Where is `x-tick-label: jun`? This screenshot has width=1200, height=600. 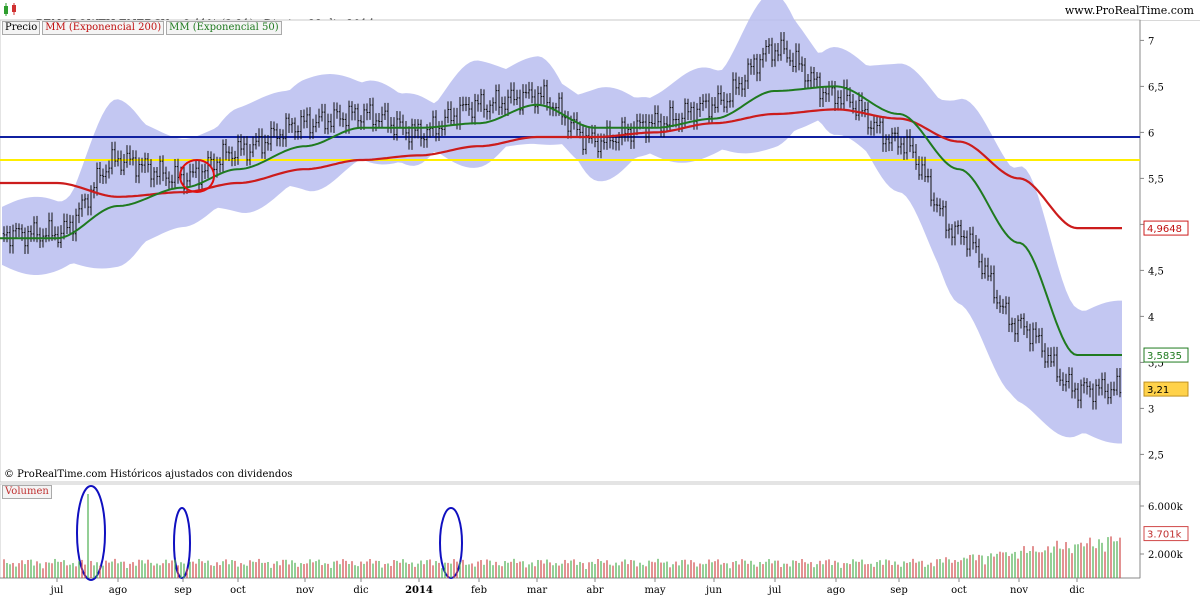
x-tick-label: jun is located at coordinates (714, 590).